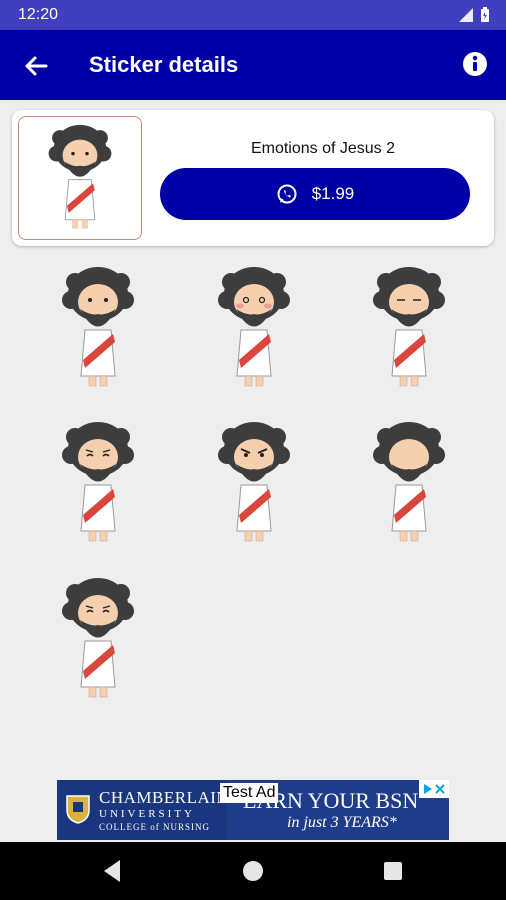 The image size is (506, 900). Describe the element at coordinates (342, 822) in the screenshot. I see `ad-subline: in just 3 YEARS*` at that location.